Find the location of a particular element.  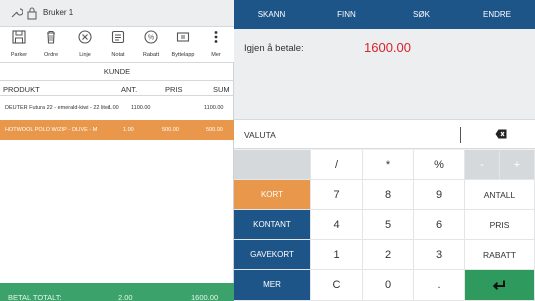

amount-due-label: Igjen å betale: is located at coordinates (274, 48).